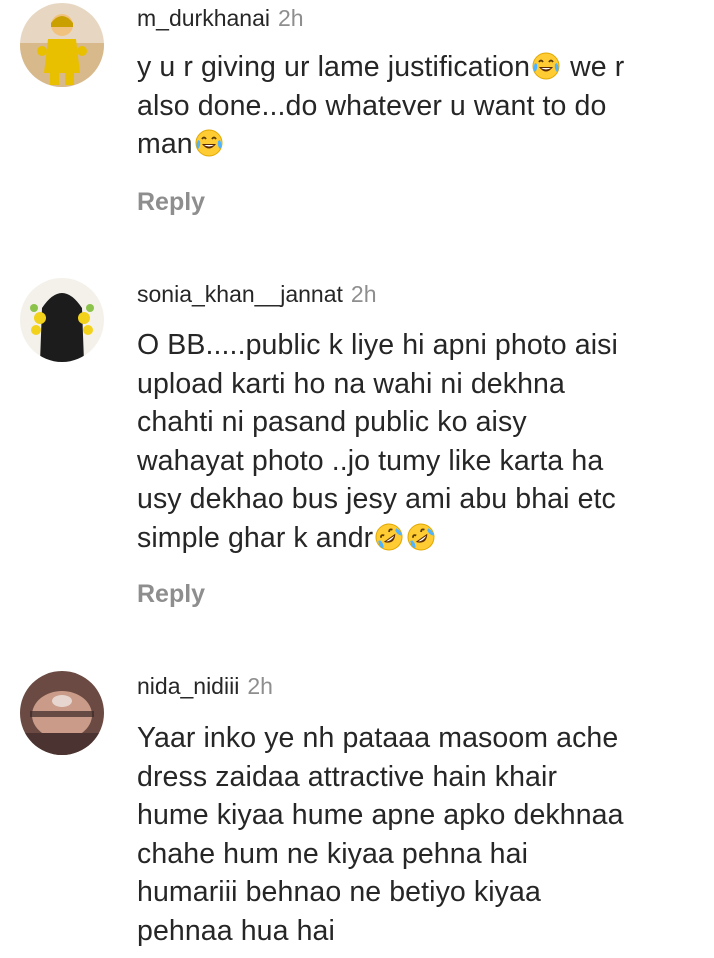 Image resolution: width=714 pixels, height=958 pixels. What do you see at coordinates (351, 383) in the screenshot?
I see `comment-line: upload karti ho na wahi ni dekhna` at bounding box center [351, 383].